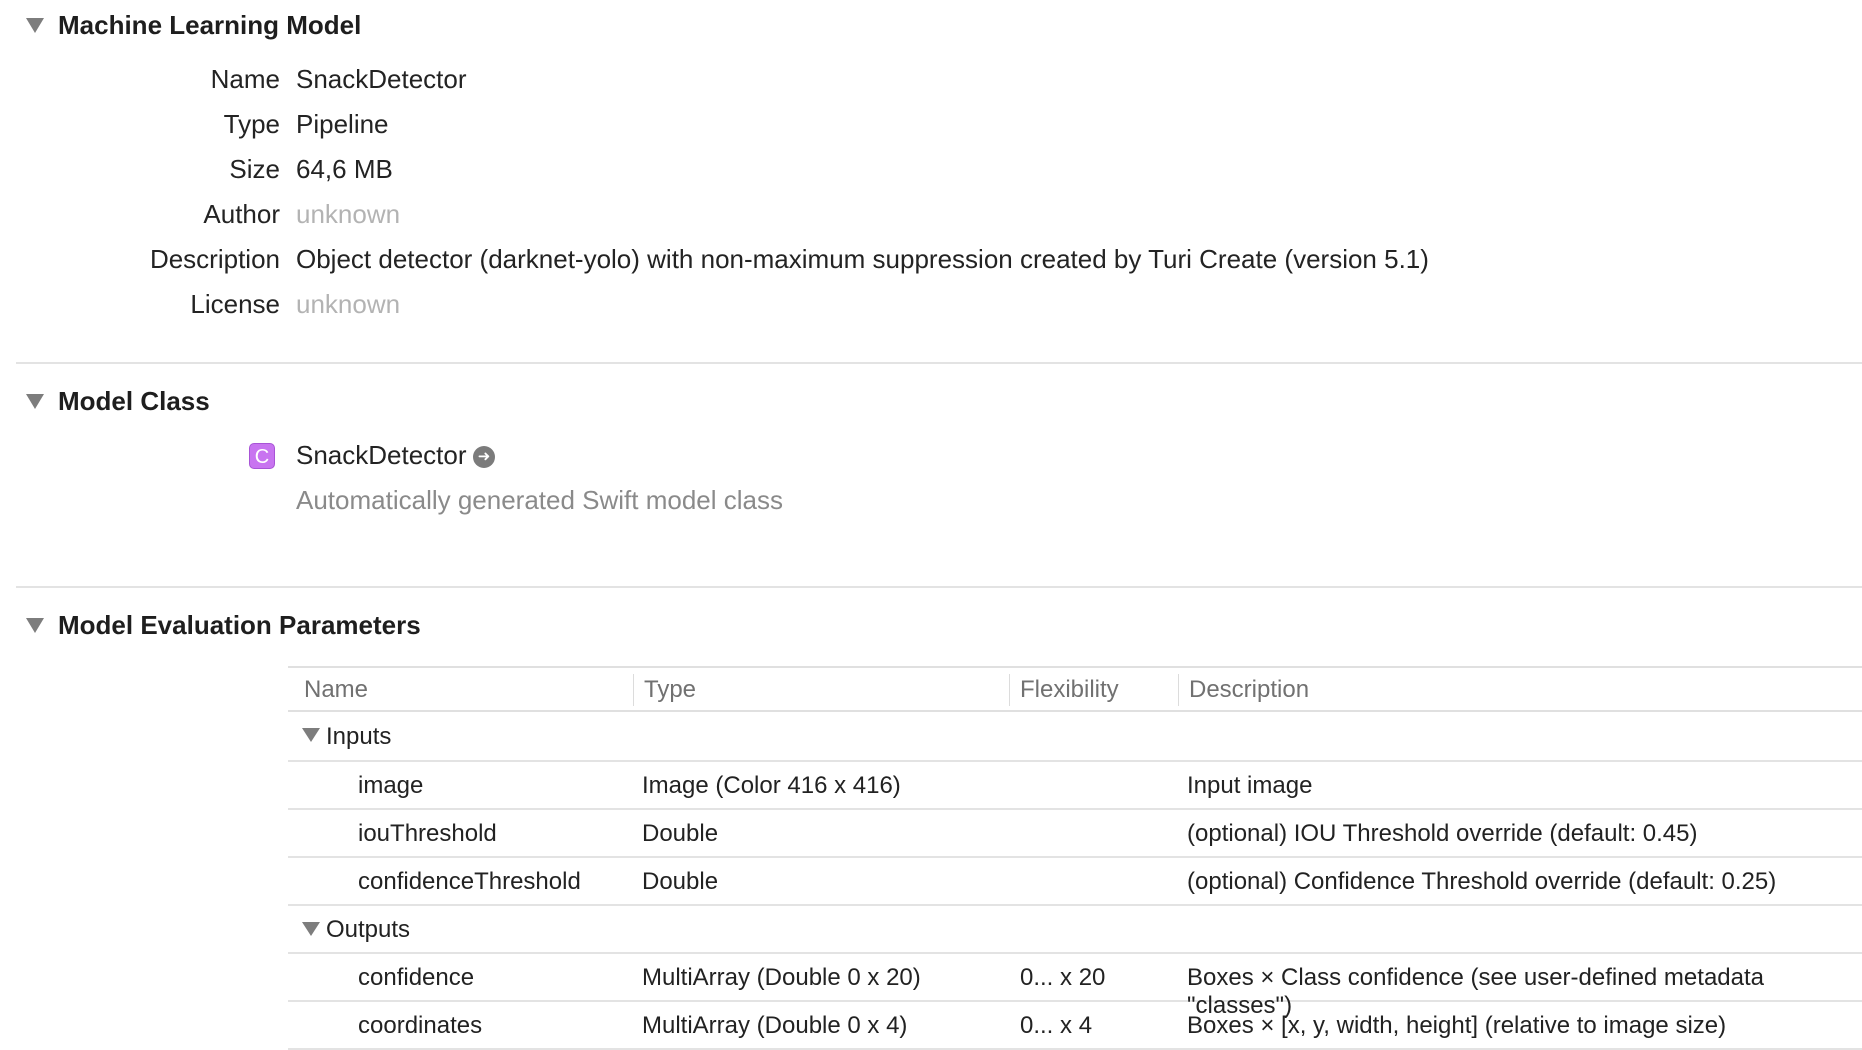 The image size is (1862, 1050). Describe the element at coordinates (348, 214) in the screenshot. I see `author-value: unknown` at that location.